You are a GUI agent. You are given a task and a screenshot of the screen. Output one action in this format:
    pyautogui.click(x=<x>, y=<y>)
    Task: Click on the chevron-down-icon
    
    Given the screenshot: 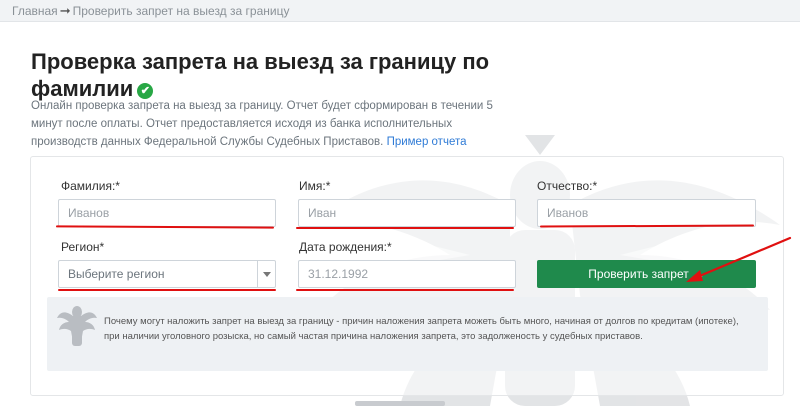 What is the action you would take?
    pyautogui.click(x=266, y=274)
    